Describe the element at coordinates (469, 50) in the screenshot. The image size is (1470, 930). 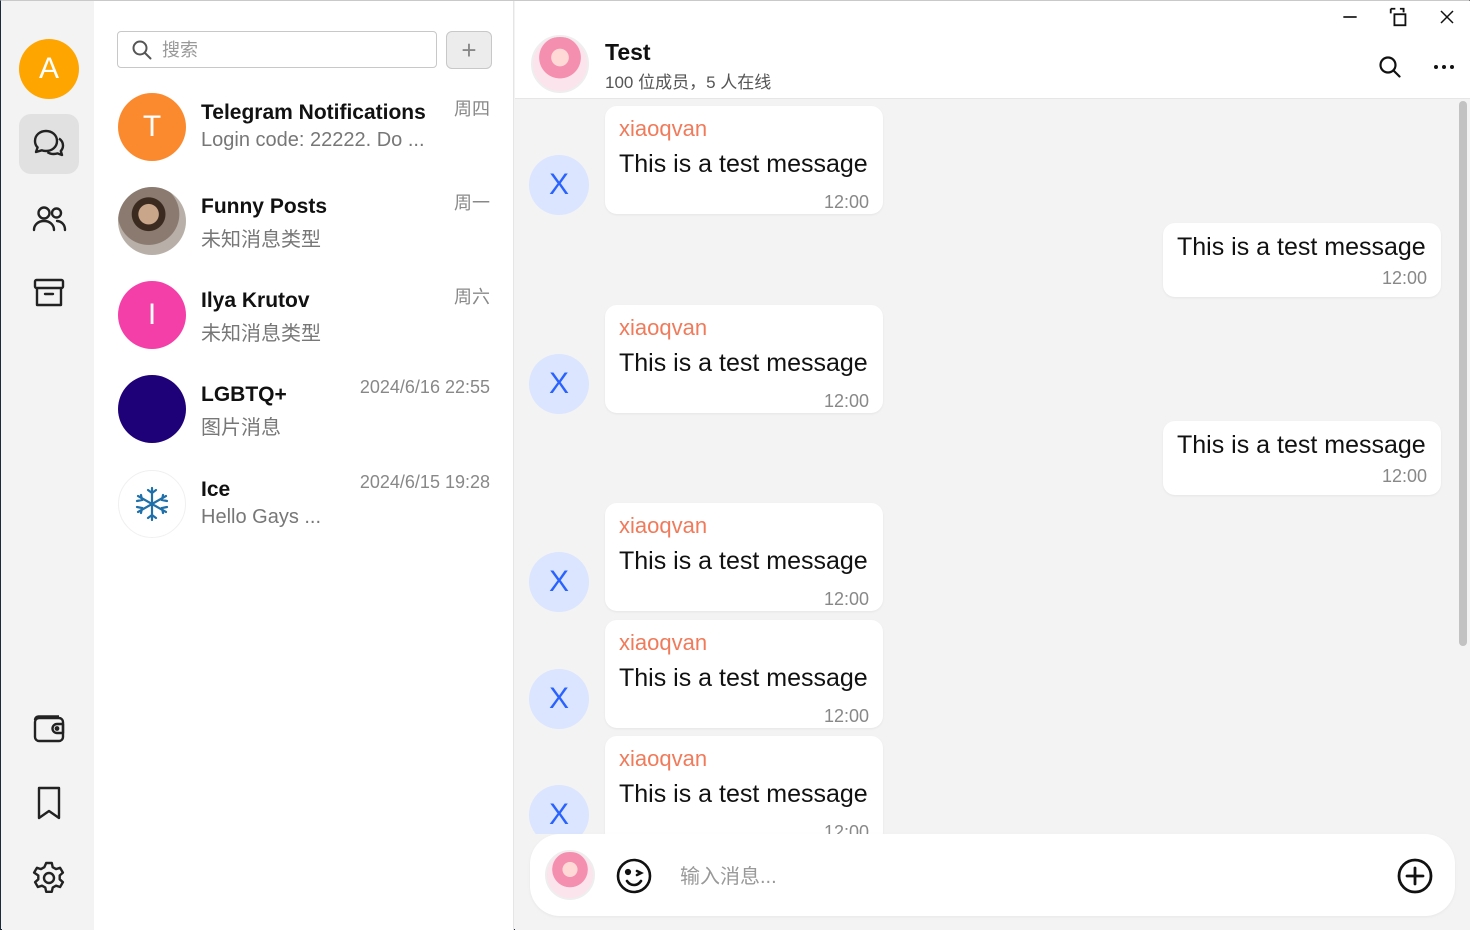
I see `new-chat-button: +` at that location.